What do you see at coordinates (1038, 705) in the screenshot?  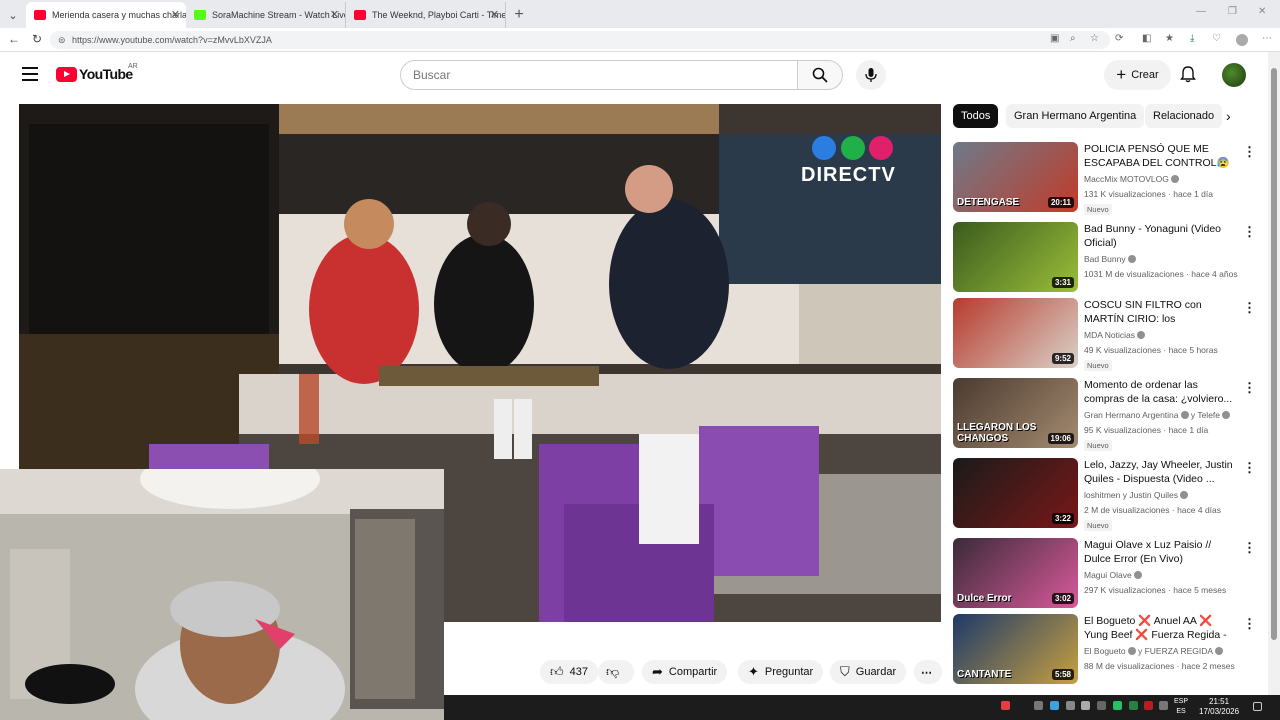 I see `volume-icon` at bounding box center [1038, 705].